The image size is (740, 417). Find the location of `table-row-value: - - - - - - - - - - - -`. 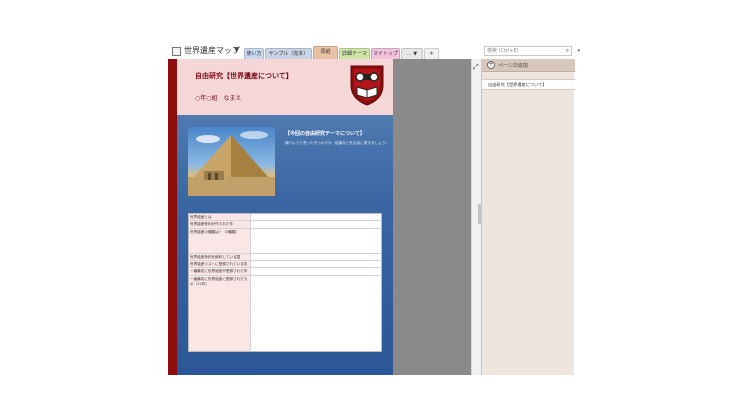

table-row-value: - - - - - - - - - - - - is located at coordinates (316, 313).